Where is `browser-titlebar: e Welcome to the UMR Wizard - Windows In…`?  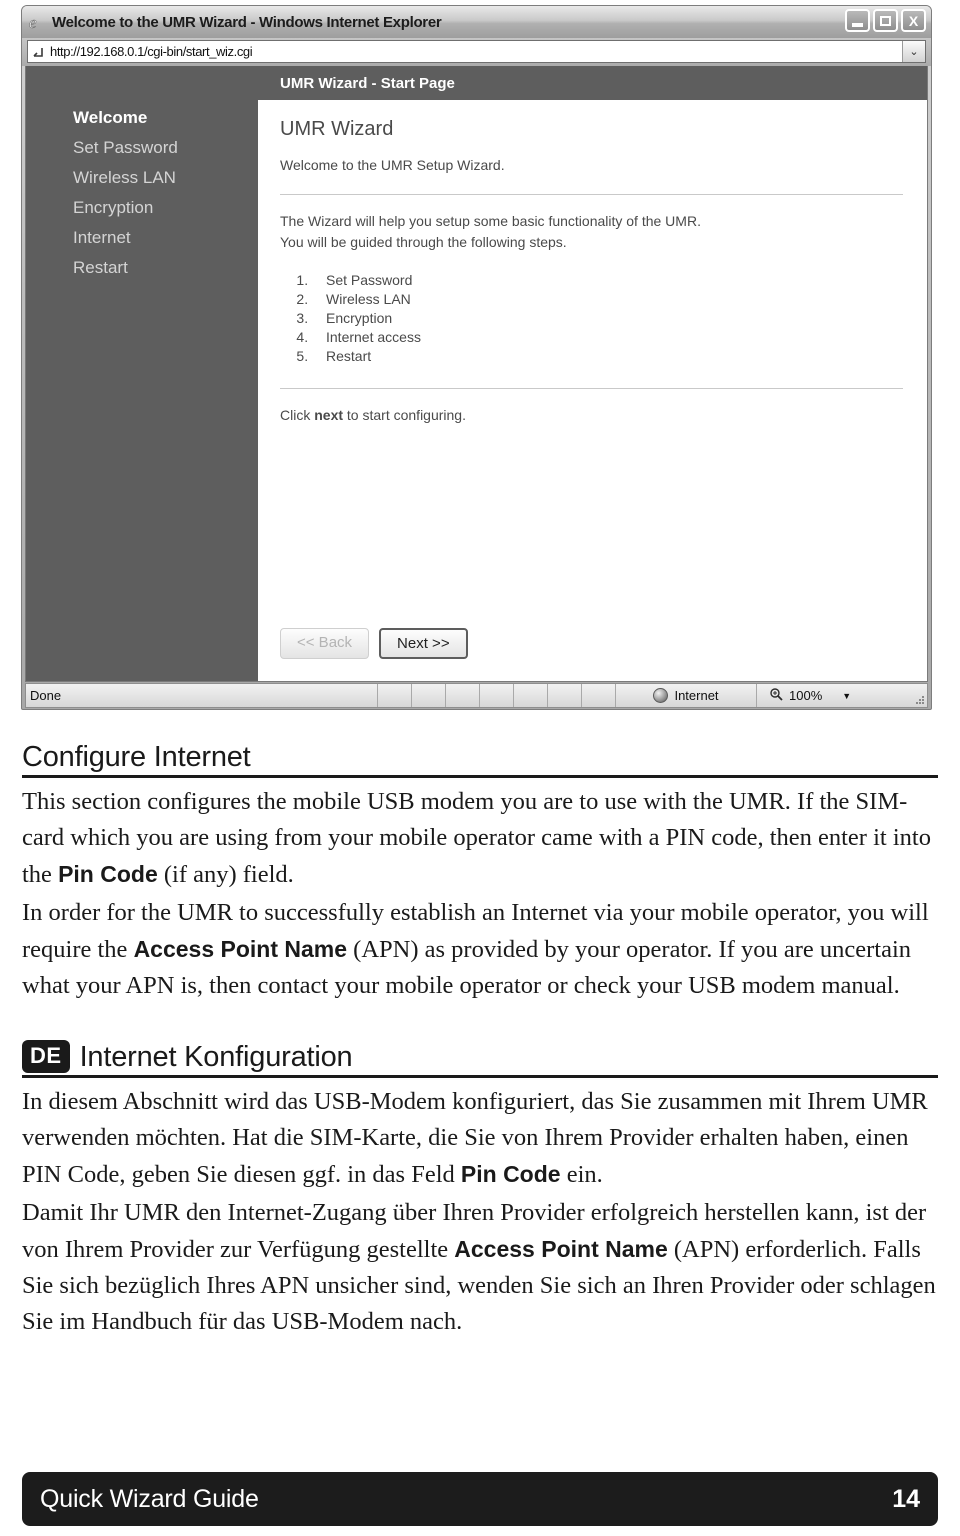 browser-titlebar: e Welcome to the UMR Wizard - Windows In… is located at coordinates (476, 22).